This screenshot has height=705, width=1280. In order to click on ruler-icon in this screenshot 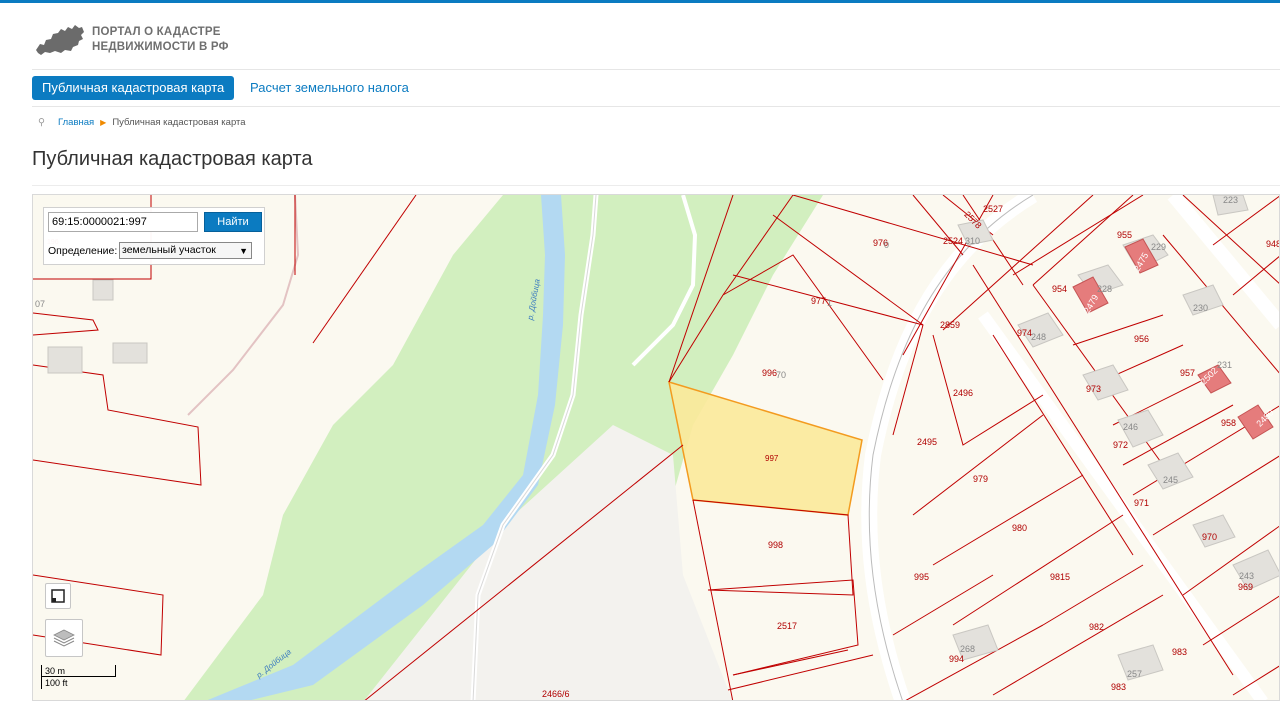, I will do `click(58, 596)`.